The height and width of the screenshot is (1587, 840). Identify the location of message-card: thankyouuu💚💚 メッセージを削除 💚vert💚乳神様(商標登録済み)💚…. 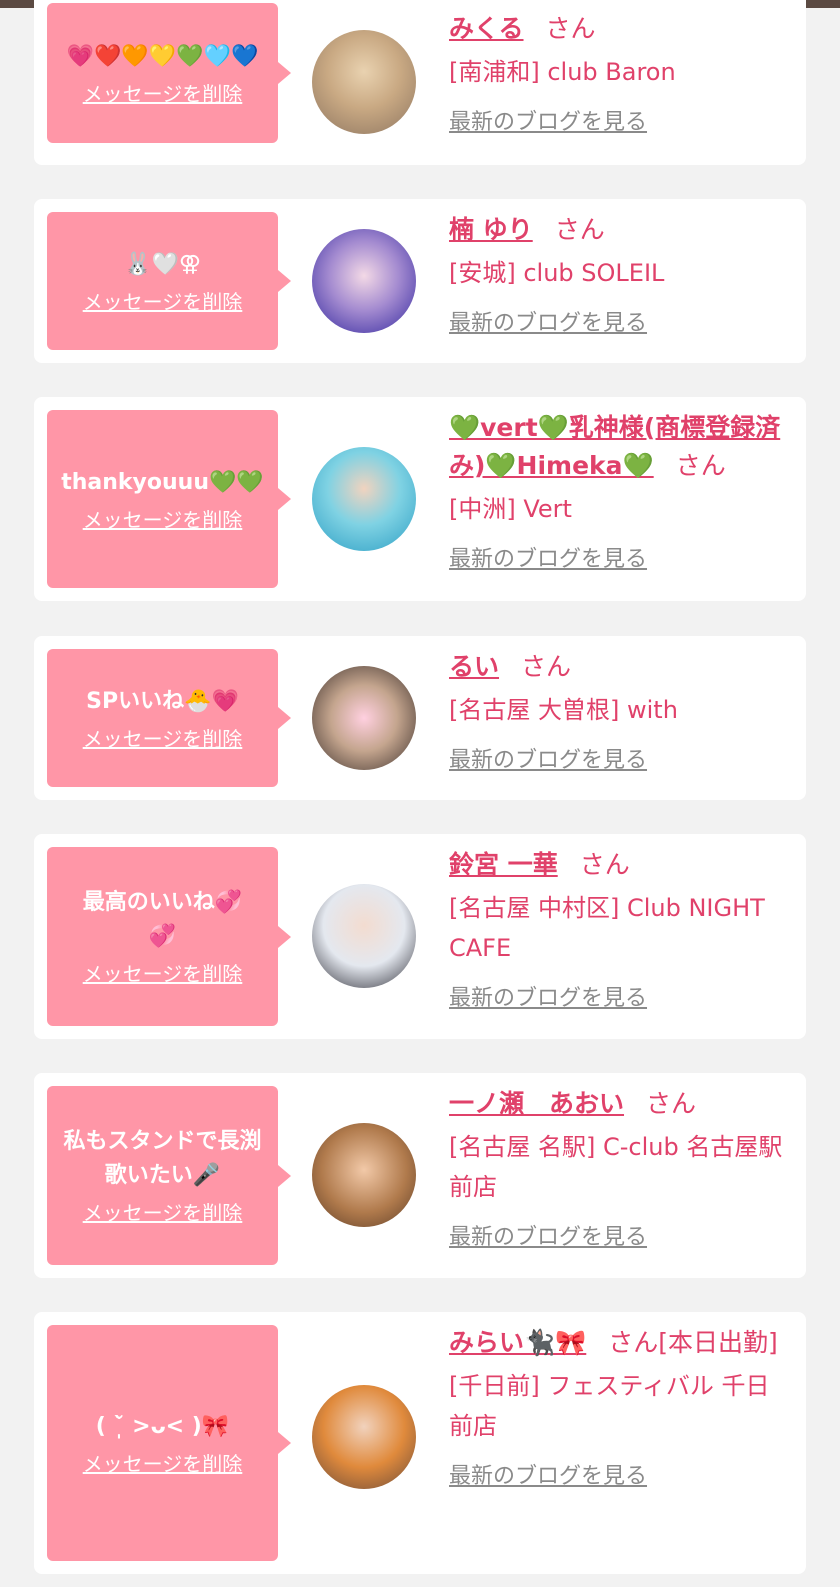
(420, 499).